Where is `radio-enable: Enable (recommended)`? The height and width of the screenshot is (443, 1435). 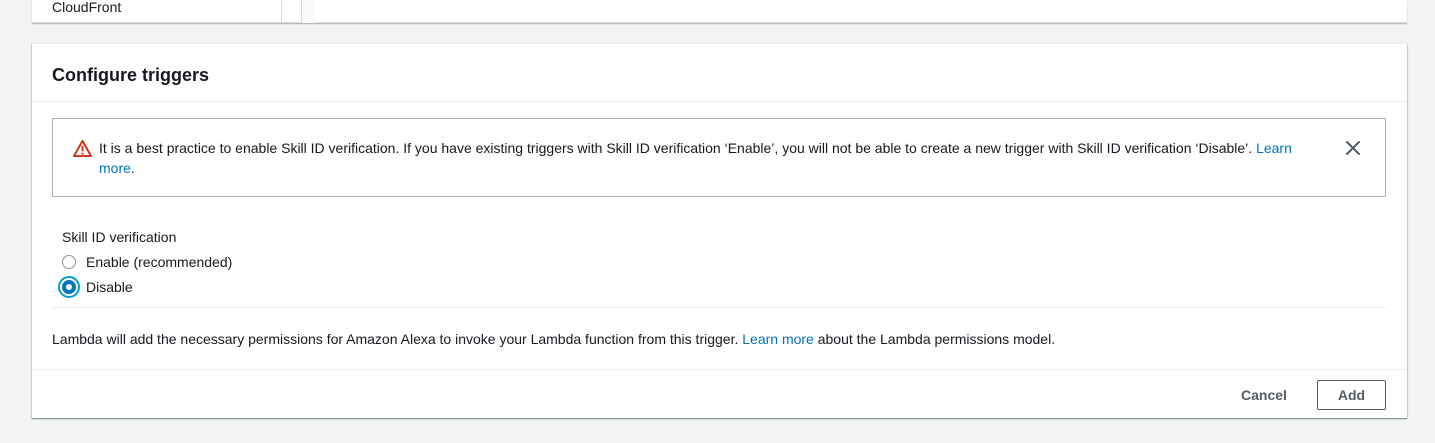 radio-enable: Enable (recommended) is located at coordinates (147, 262).